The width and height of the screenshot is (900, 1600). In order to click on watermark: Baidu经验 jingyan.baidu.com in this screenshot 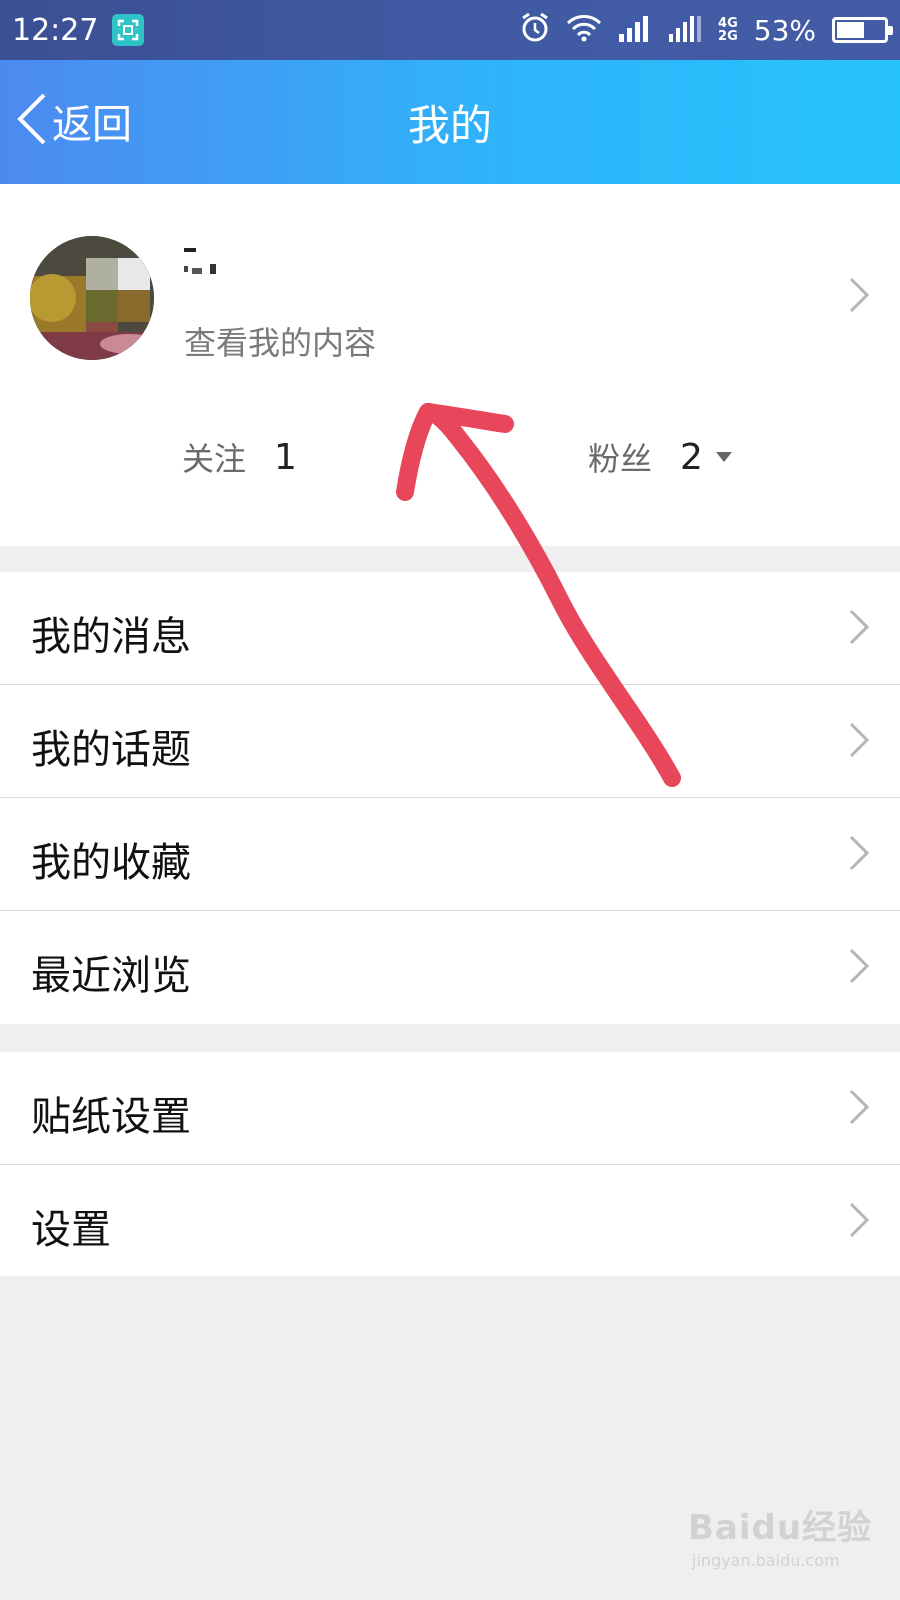, I will do `click(780, 1535)`.